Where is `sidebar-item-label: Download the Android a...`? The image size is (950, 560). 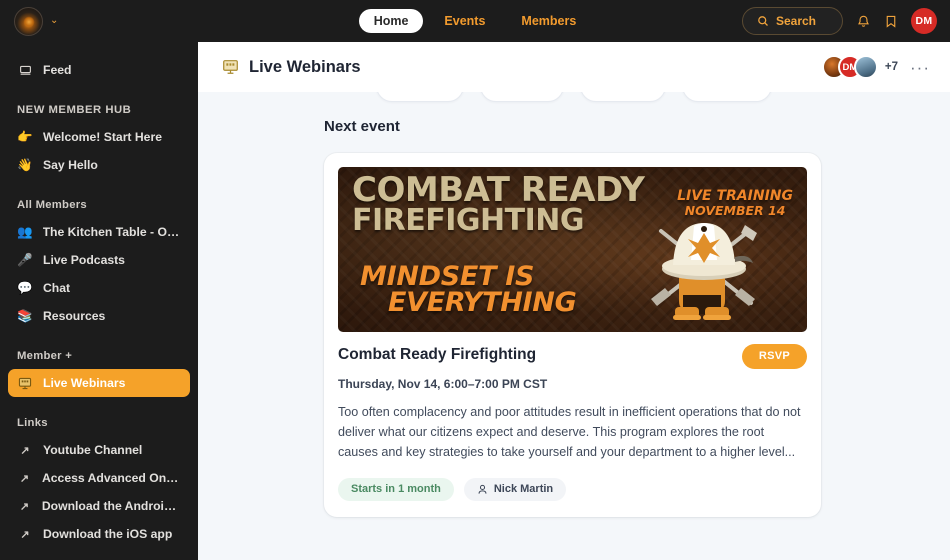
sidebar-item-label: Download the Android a... is located at coordinates (111, 506).